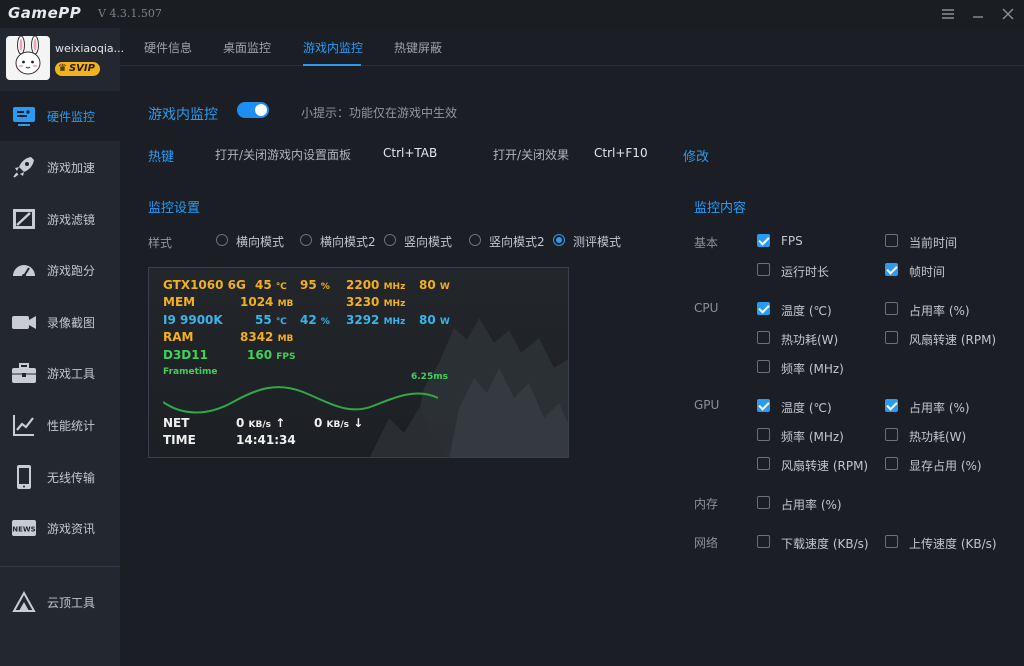  Describe the element at coordinates (418, 47) in the screenshot. I see `tab-hotkey-block: 热键屏蔽` at that location.